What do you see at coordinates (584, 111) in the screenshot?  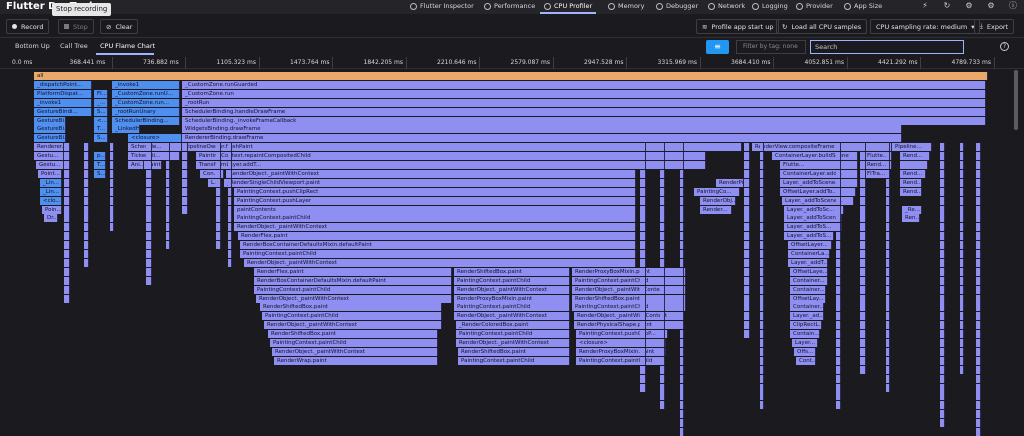 I see `flame-frame: SchedulerBinding.handleDrawFrame` at bounding box center [584, 111].